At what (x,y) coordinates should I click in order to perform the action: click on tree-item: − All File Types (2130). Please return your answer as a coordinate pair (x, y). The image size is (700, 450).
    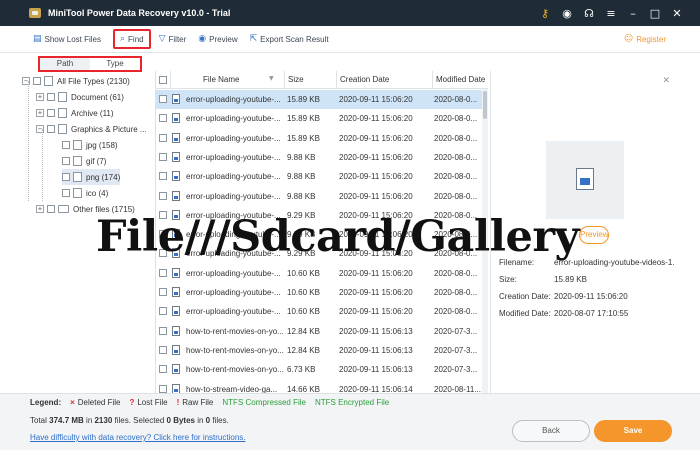
    Looking at the image, I should click on (76, 81).